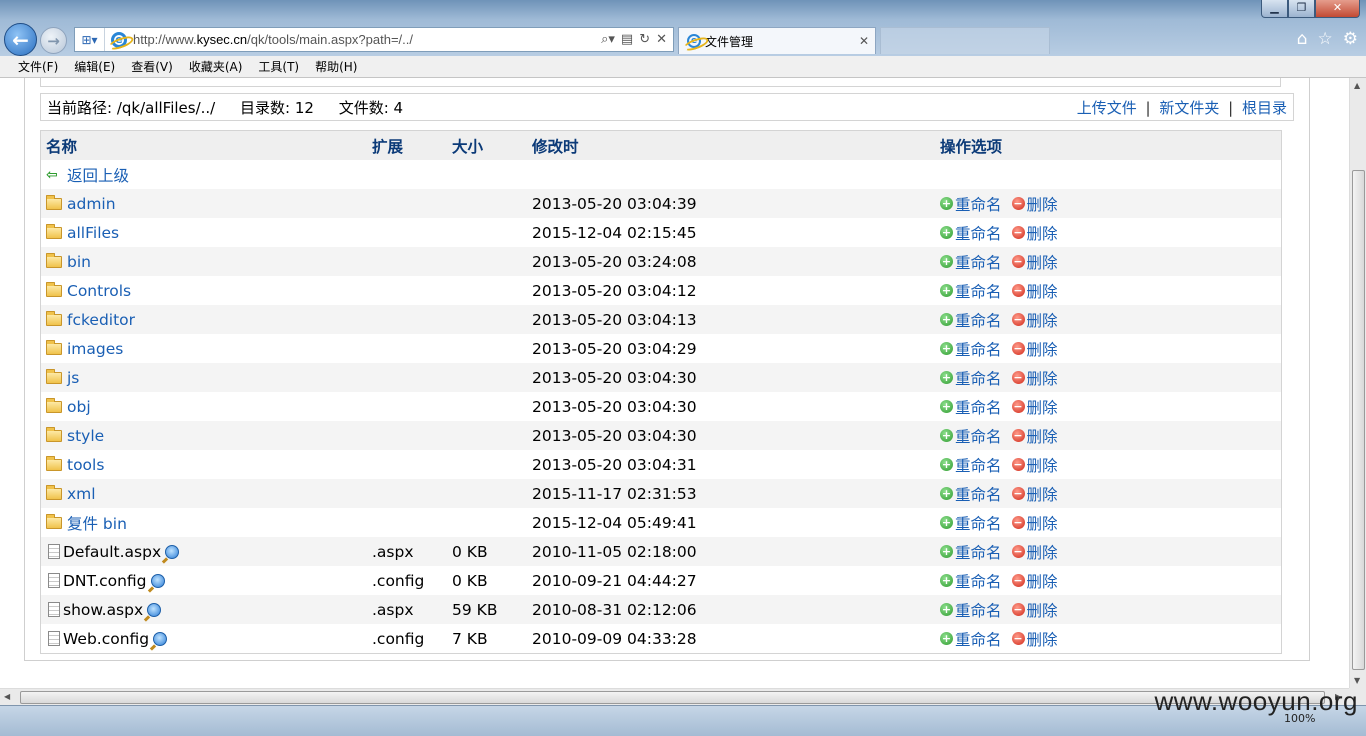 Image resolution: width=1366 pixels, height=736 pixels. I want to click on horizontal-scroll-thumb, so click(672, 697).